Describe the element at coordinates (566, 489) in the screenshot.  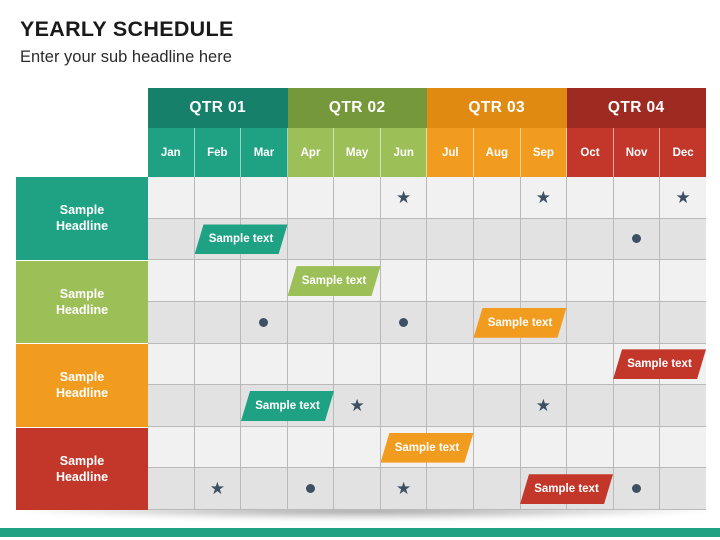
I see `task-bar-7: Sample text` at that location.